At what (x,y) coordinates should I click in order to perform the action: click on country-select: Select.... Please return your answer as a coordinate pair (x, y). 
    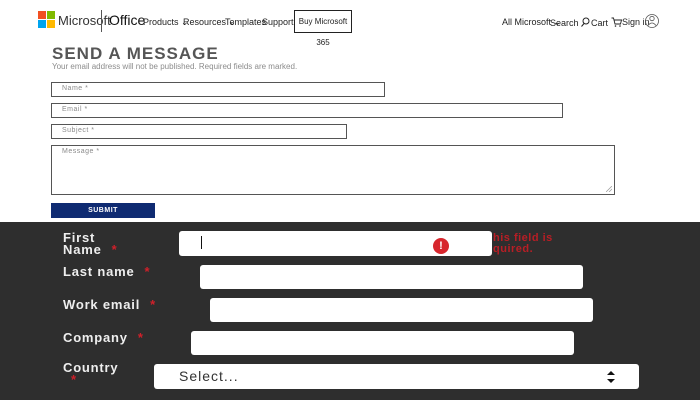
    Looking at the image, I should click on (396, 376).